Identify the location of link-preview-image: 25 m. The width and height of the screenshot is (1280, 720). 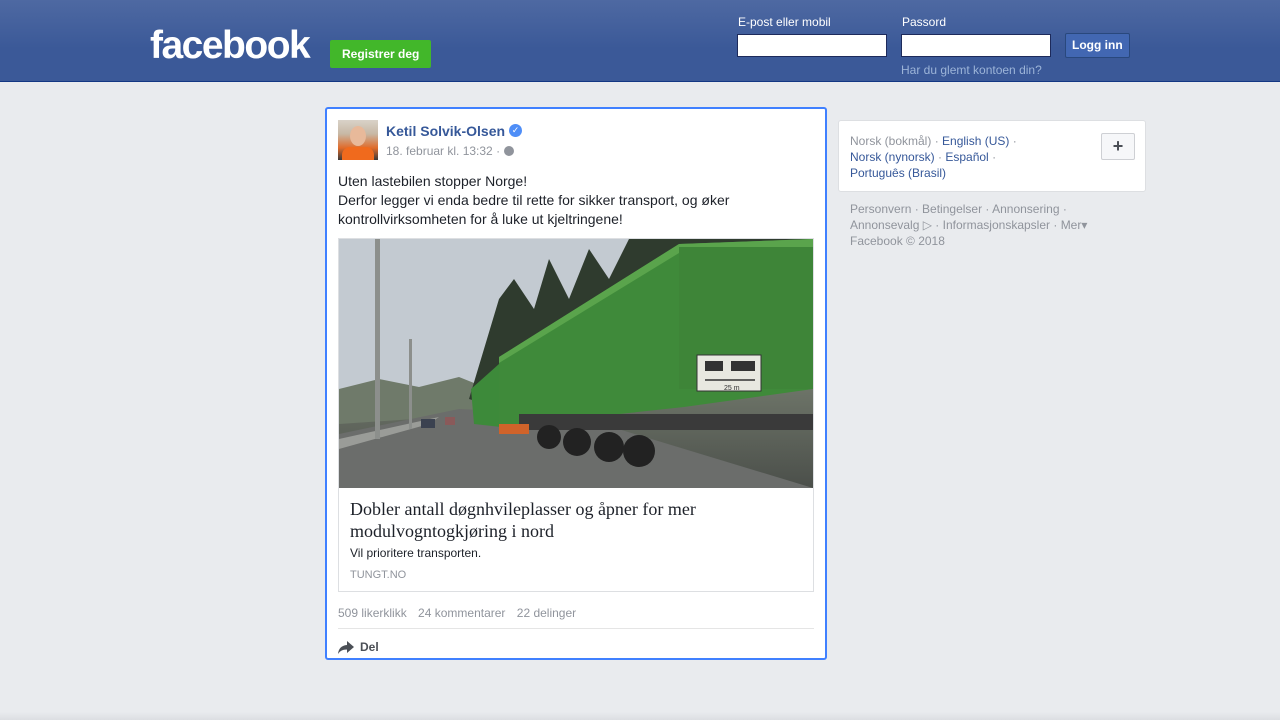
(576, 363).